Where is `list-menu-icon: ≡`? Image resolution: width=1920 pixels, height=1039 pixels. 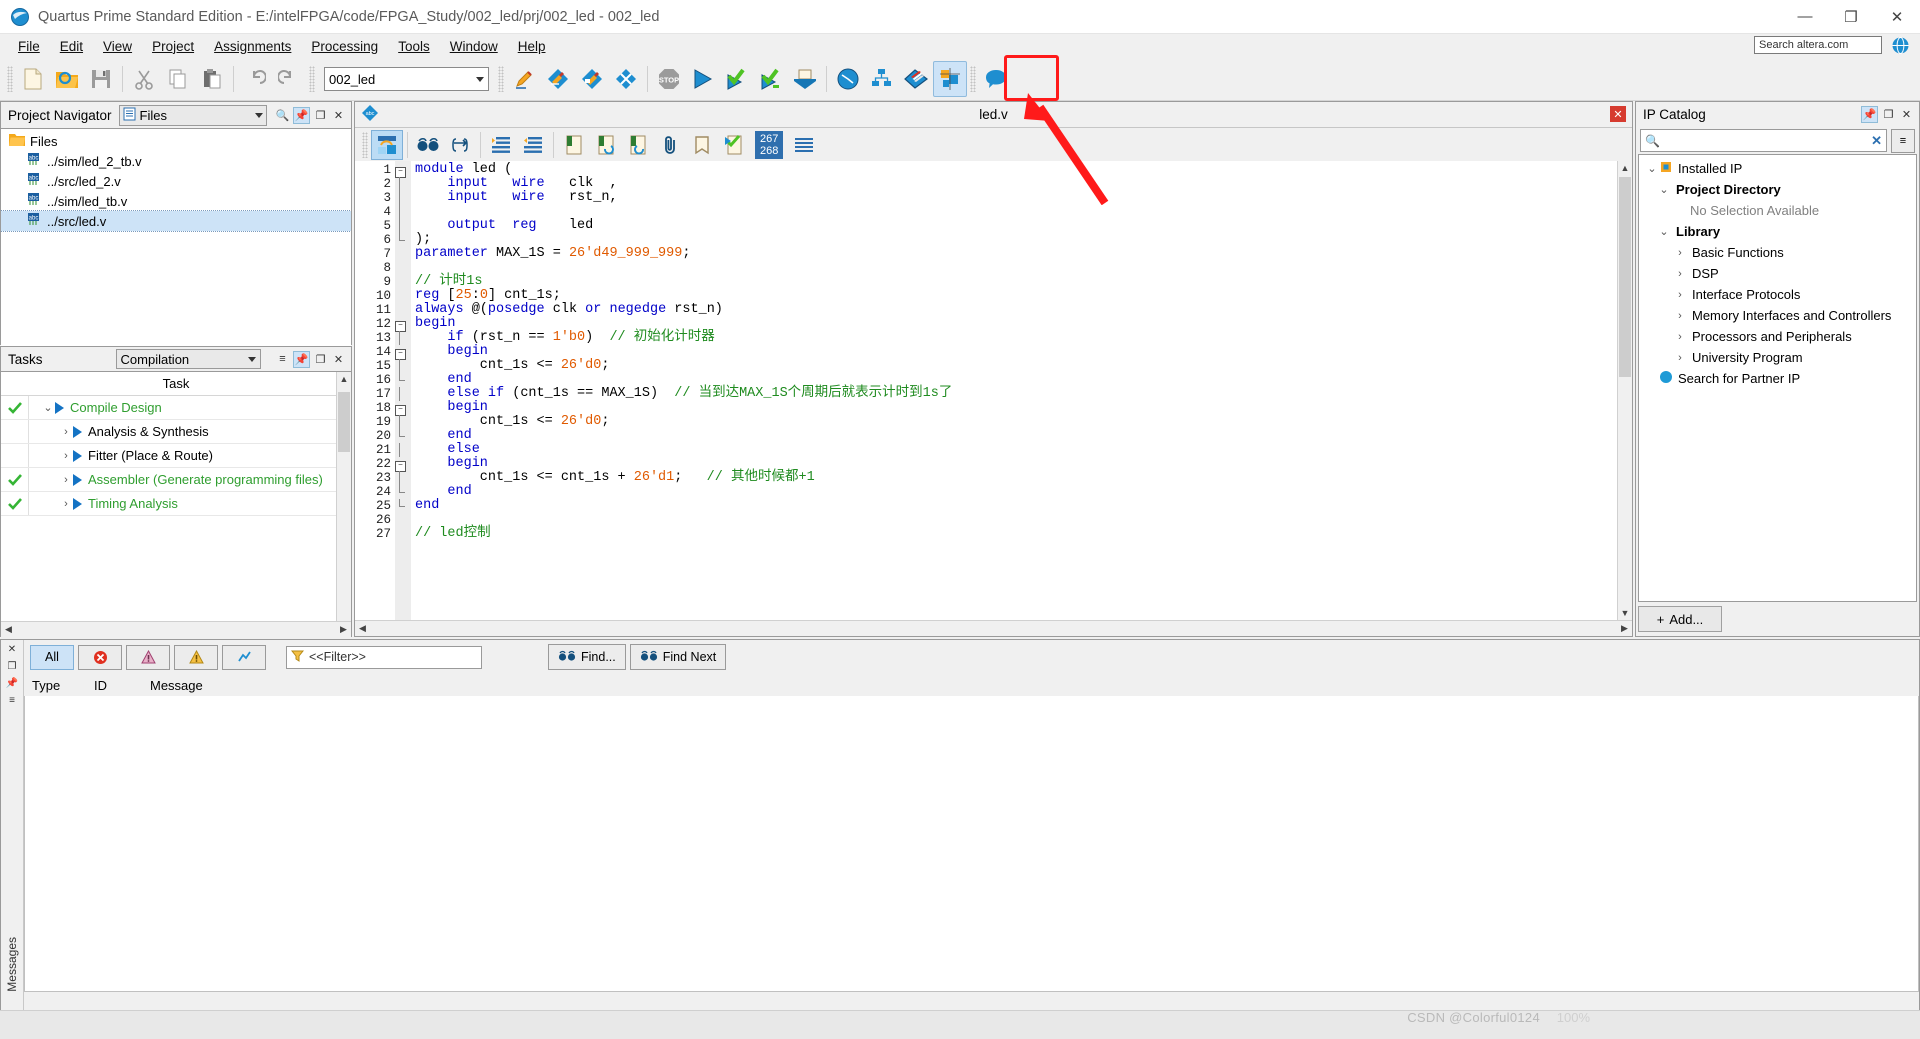 list-menu-icon: ≡ is located at coordinates (1903, 140).